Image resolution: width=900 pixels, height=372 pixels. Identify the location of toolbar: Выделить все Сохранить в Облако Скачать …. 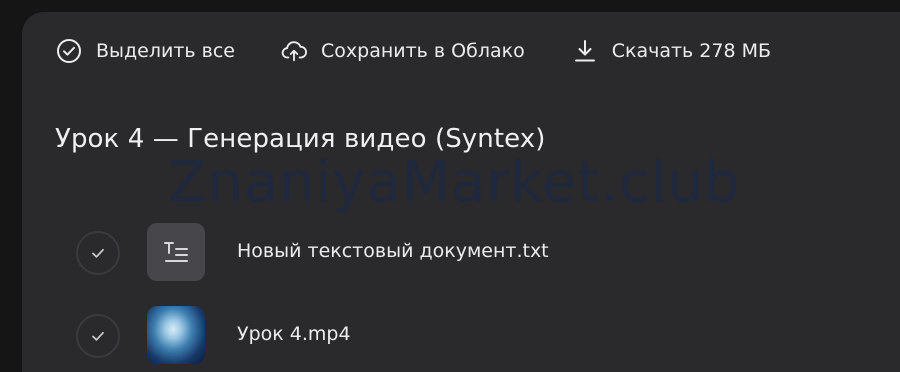
(413, 51).